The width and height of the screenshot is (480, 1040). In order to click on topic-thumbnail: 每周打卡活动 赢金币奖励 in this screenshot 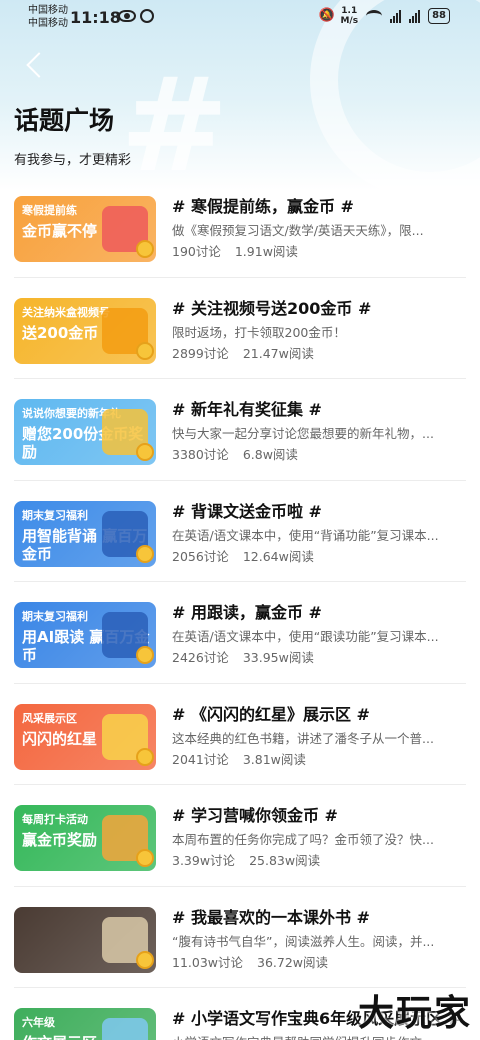, I will do `click(85, 838)`.